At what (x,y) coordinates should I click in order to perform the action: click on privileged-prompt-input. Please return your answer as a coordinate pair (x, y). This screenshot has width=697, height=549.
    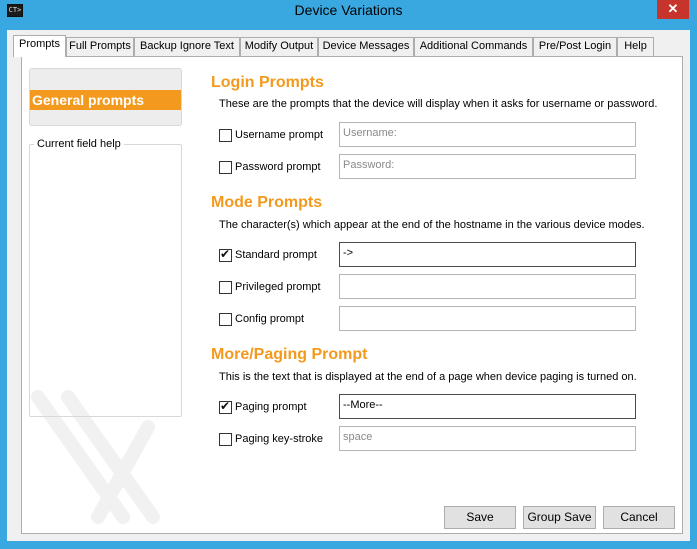
    Looking at the image, I should click on (487, 286).